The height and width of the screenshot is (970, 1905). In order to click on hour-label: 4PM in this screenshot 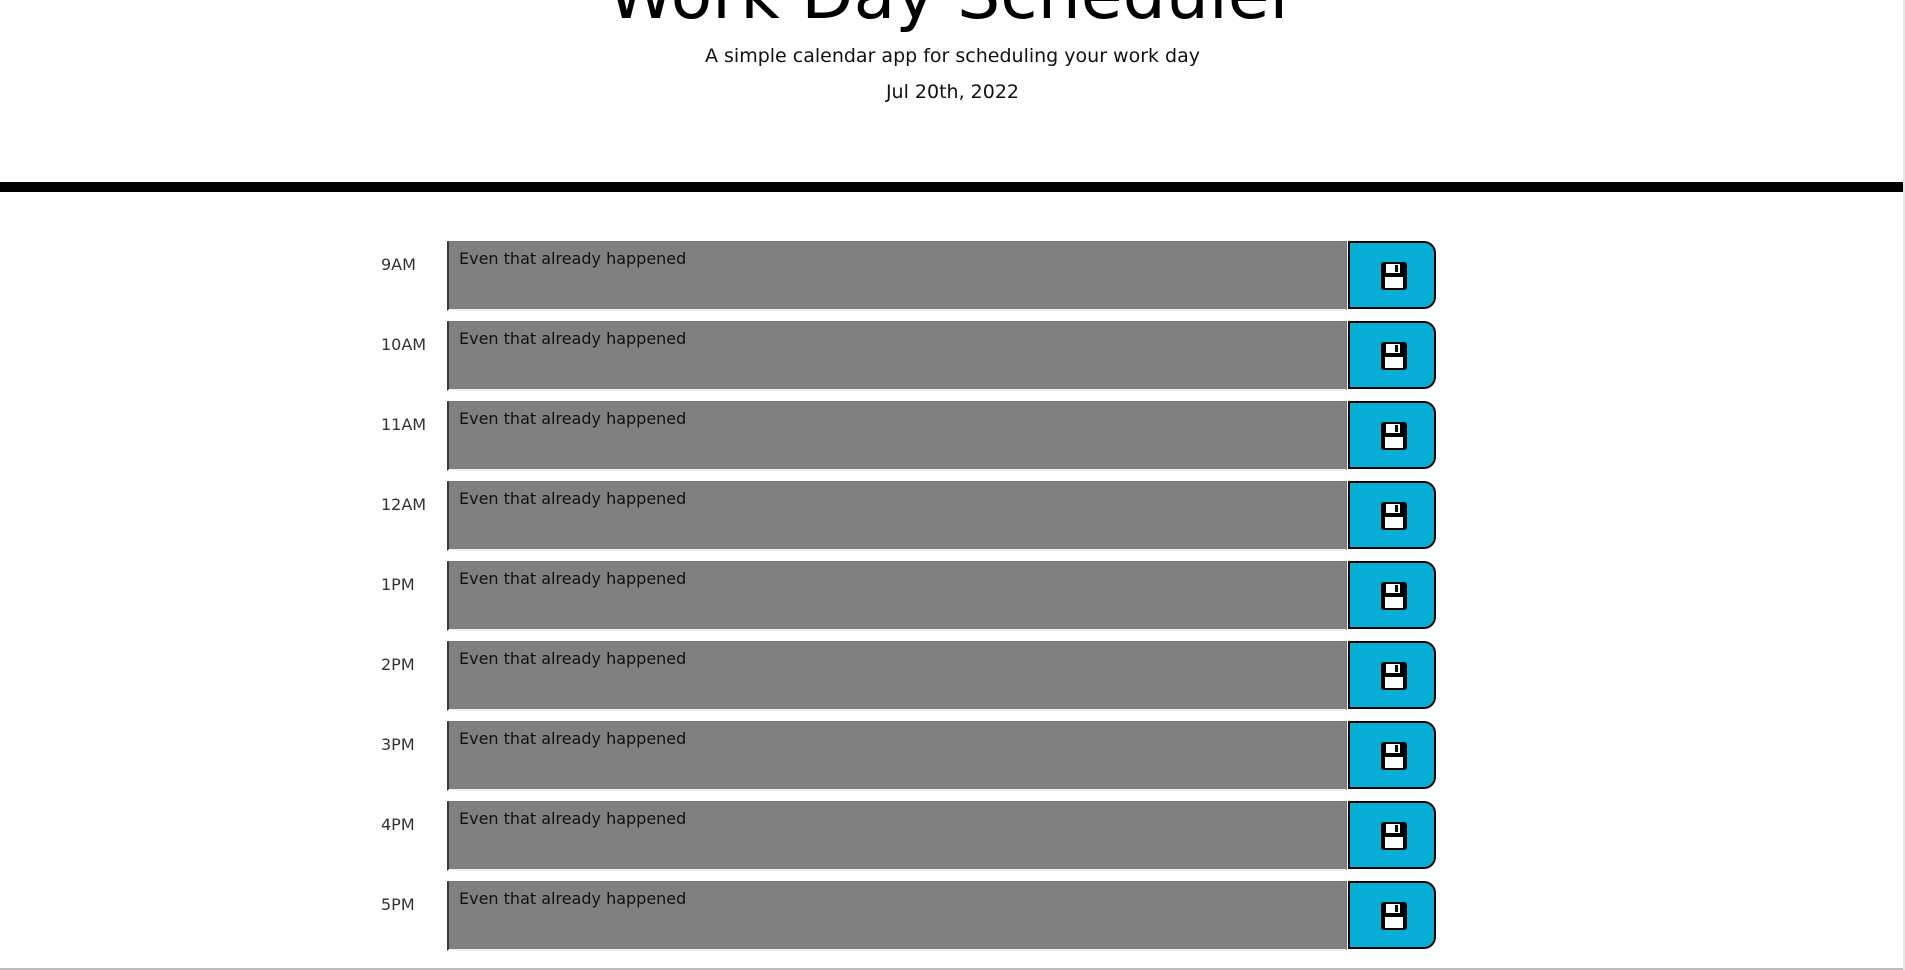, I will do `click(398, 824)`.